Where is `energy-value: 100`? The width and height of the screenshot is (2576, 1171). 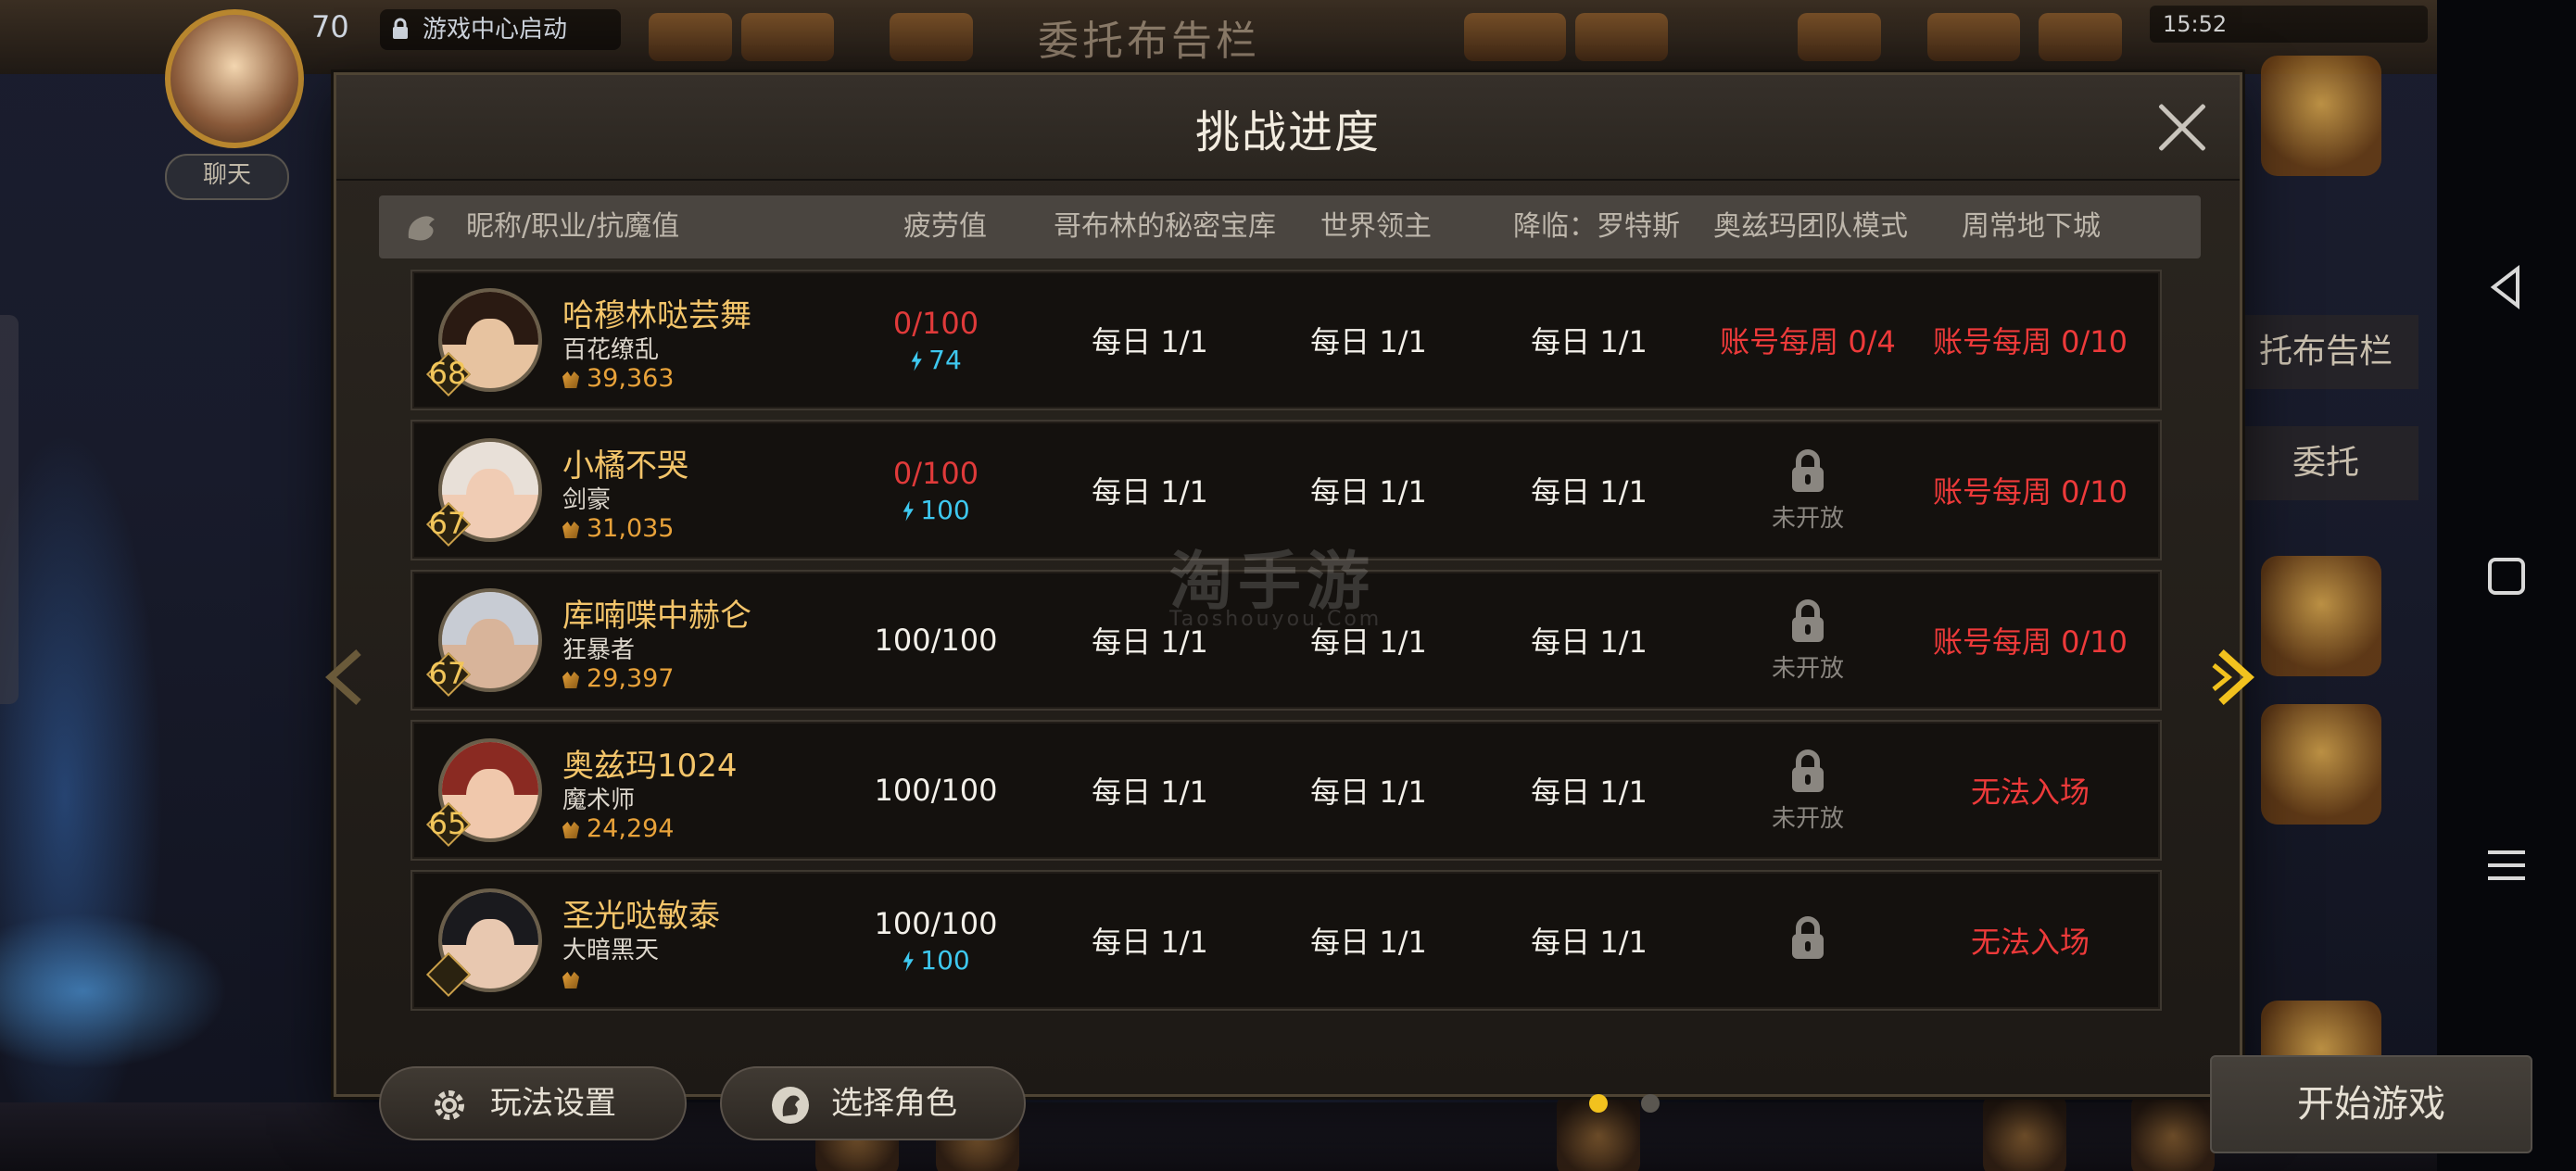
energy-value: 100 is located at coordinates (936, 510).